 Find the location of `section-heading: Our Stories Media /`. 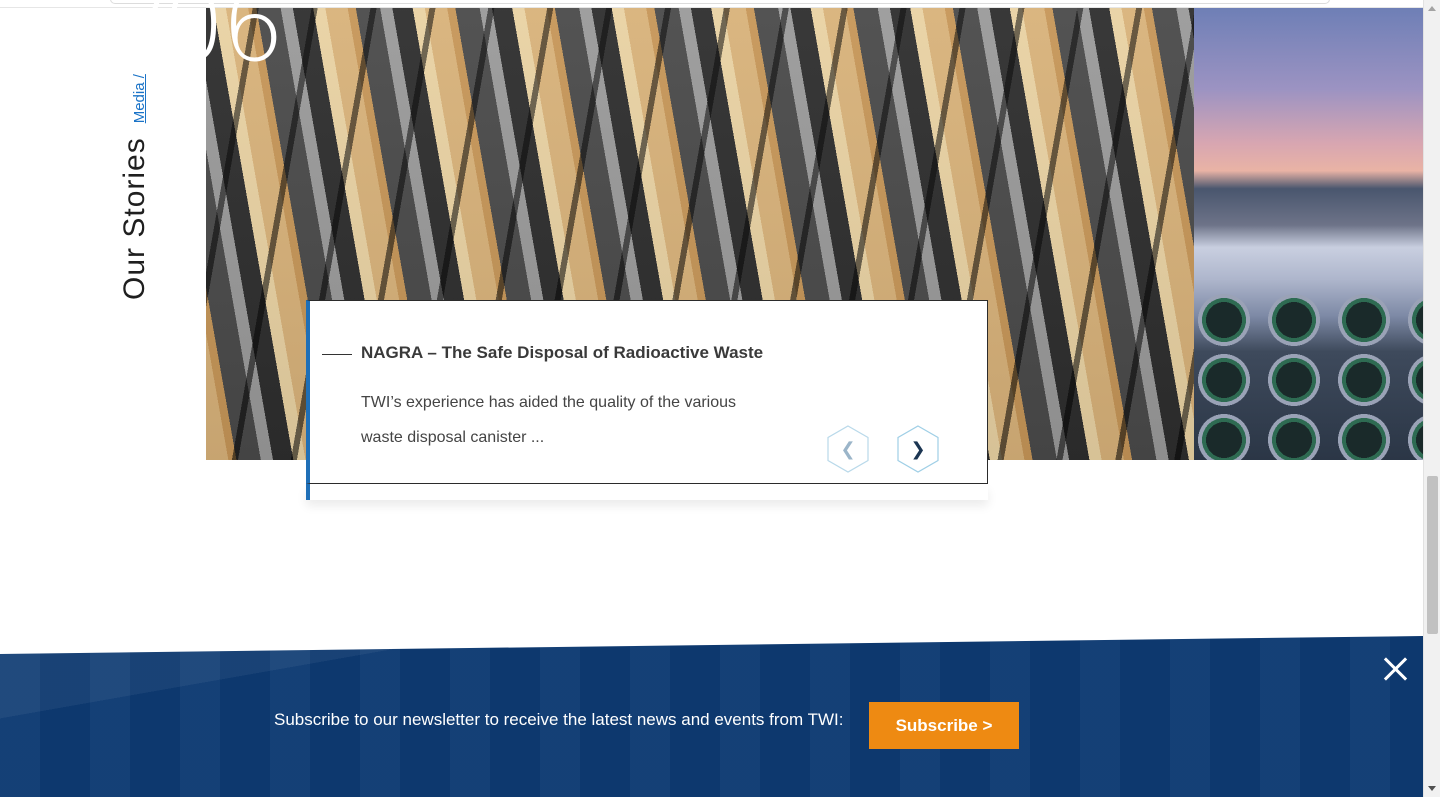

section-heading: Our Stories Media / is located at coordinates (135, 187).